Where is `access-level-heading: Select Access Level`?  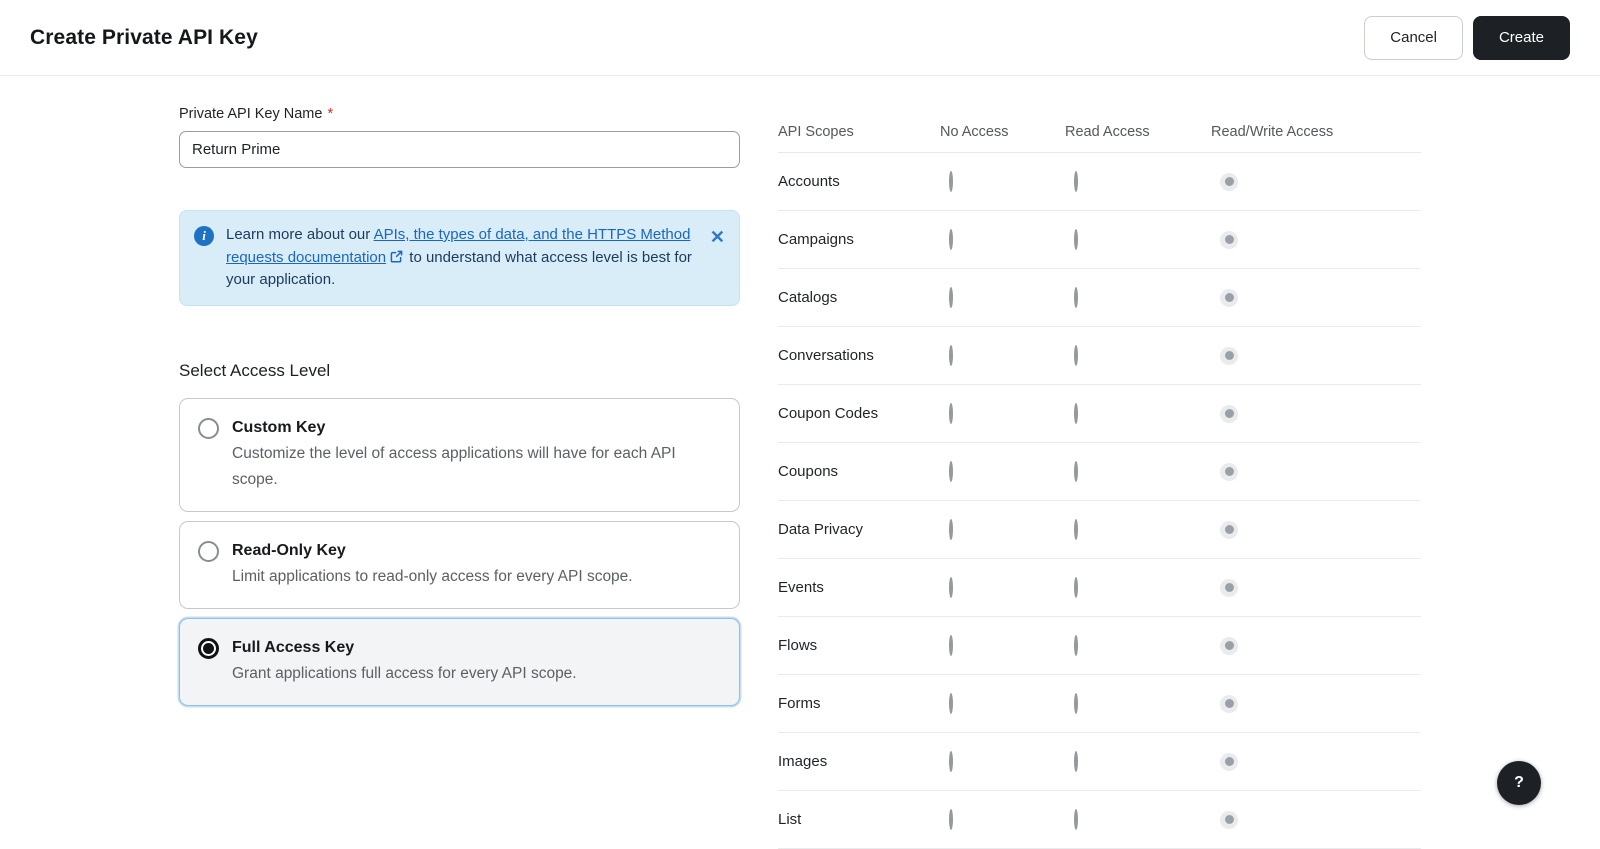 access-level-heading: Select Access Level is located at coordinates (255, 370).